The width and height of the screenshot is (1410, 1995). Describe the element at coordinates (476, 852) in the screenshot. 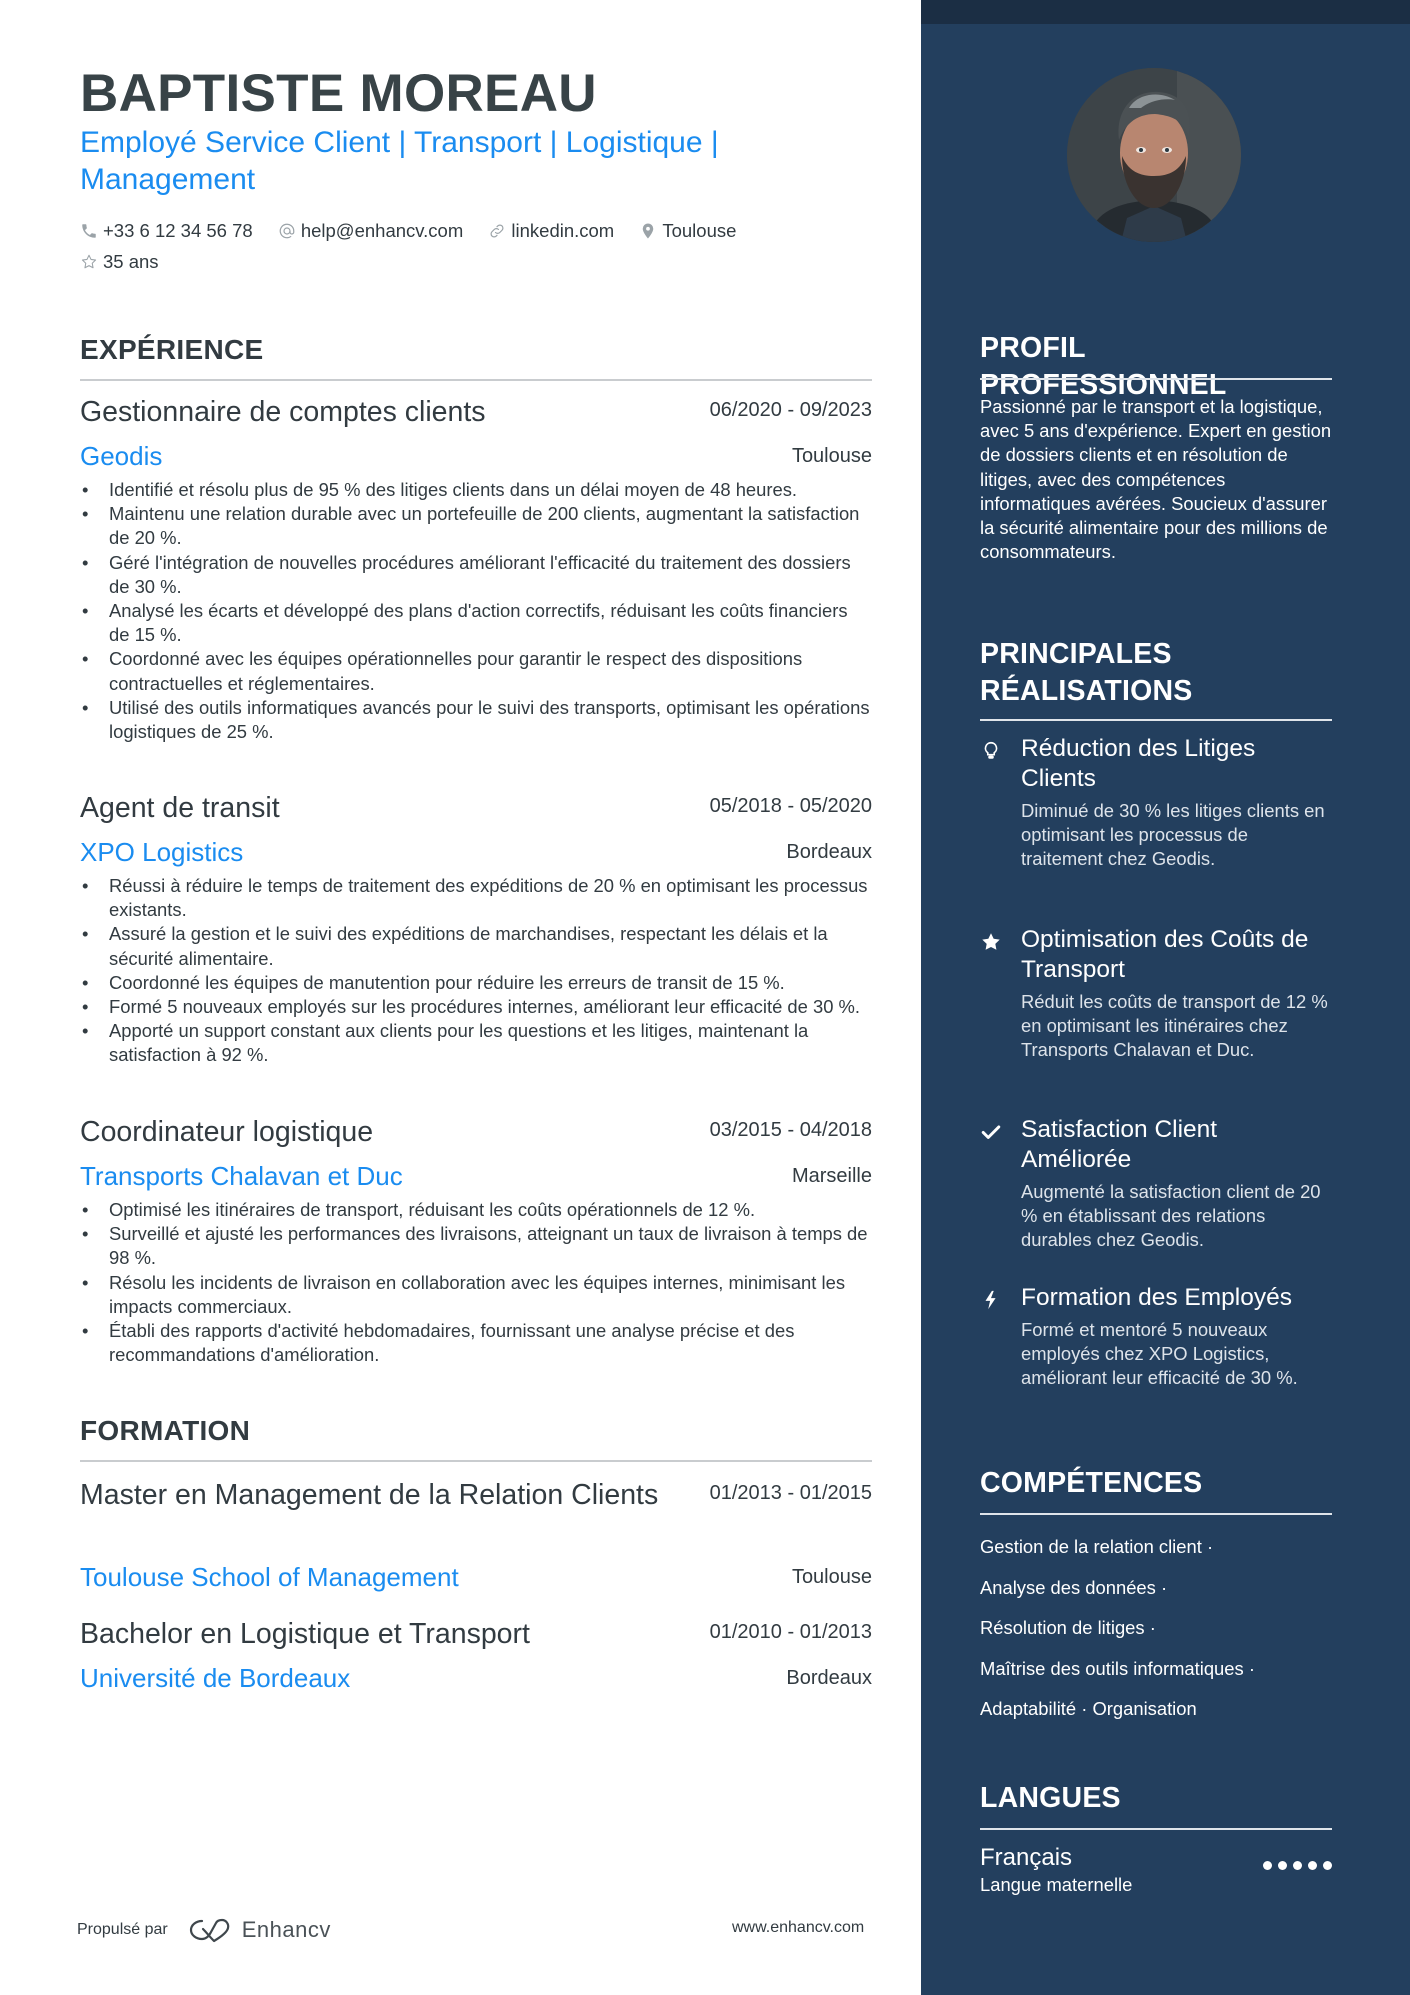

I see `company-name: XPO Logistics` at that location.